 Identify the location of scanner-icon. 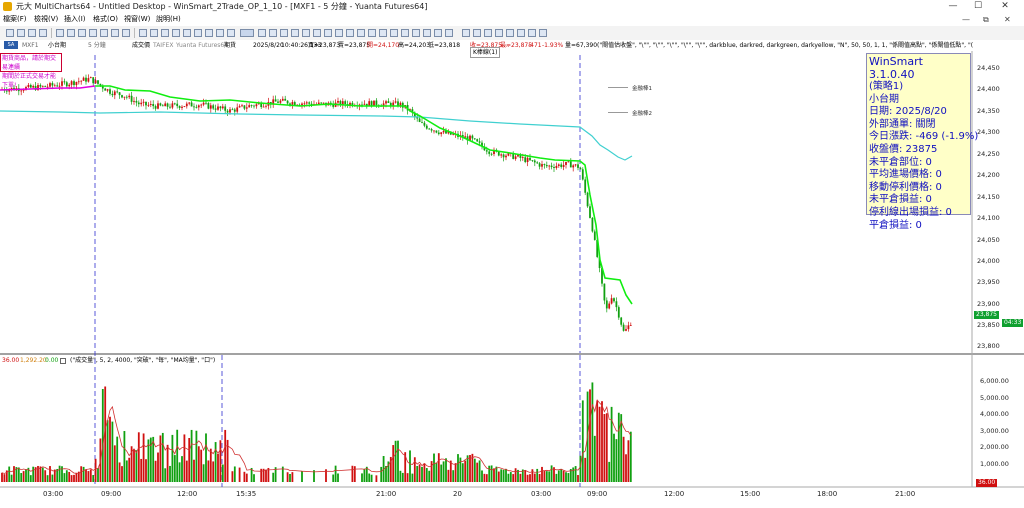
(427, 33).